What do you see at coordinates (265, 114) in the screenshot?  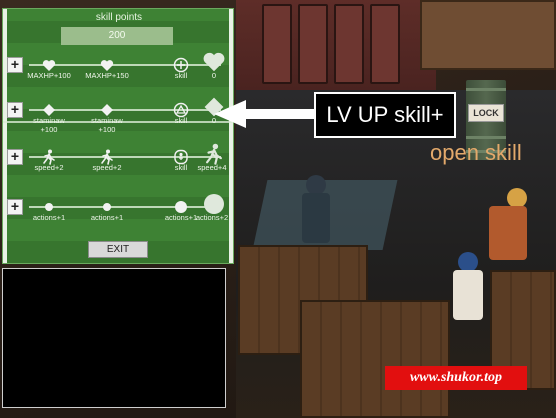 I see `arrow-left-icon` at bounding box center [265, 114].